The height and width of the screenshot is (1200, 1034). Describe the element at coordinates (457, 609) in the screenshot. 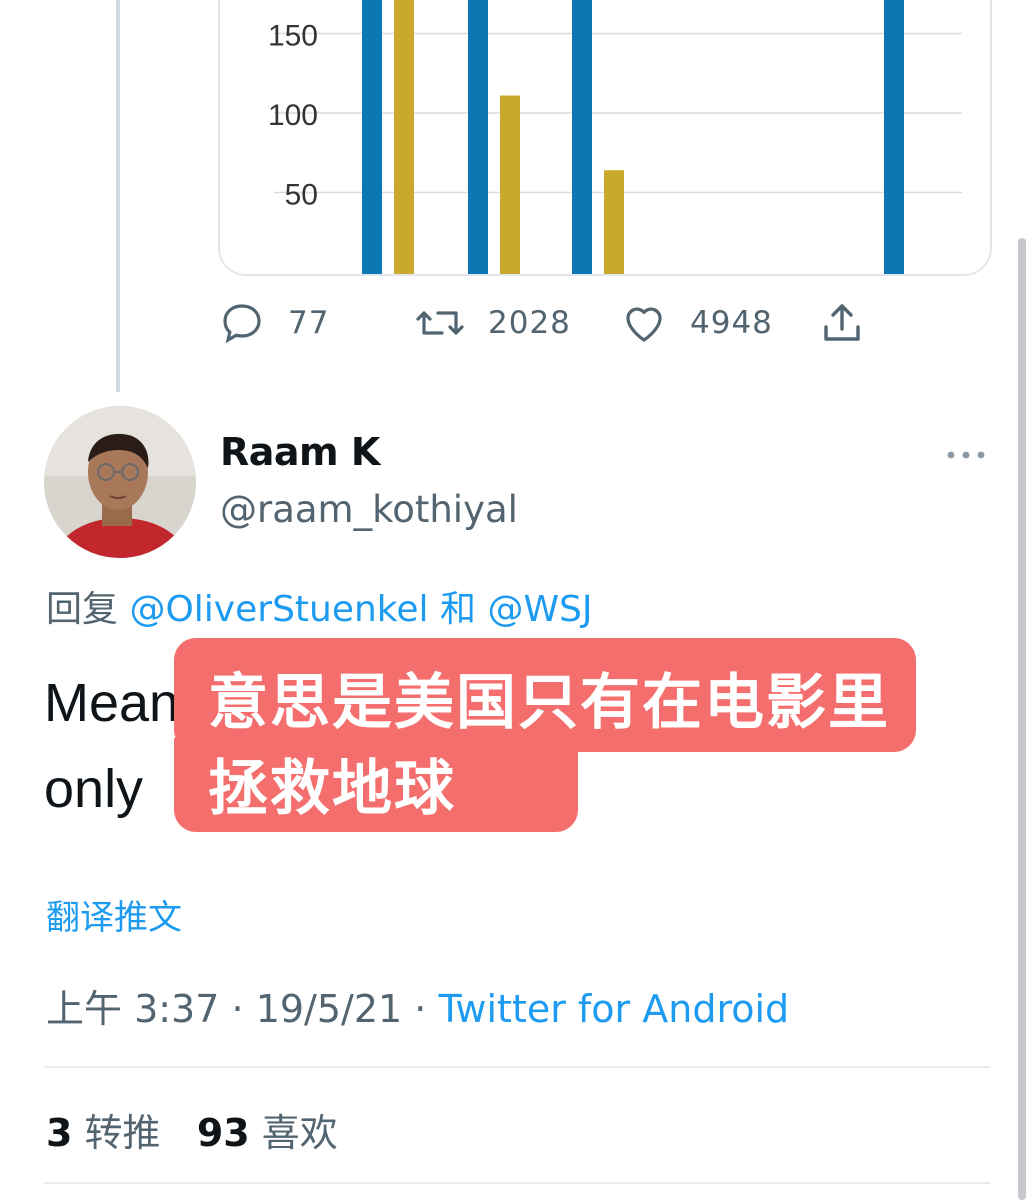

I see `reply-and: 和` at that location.